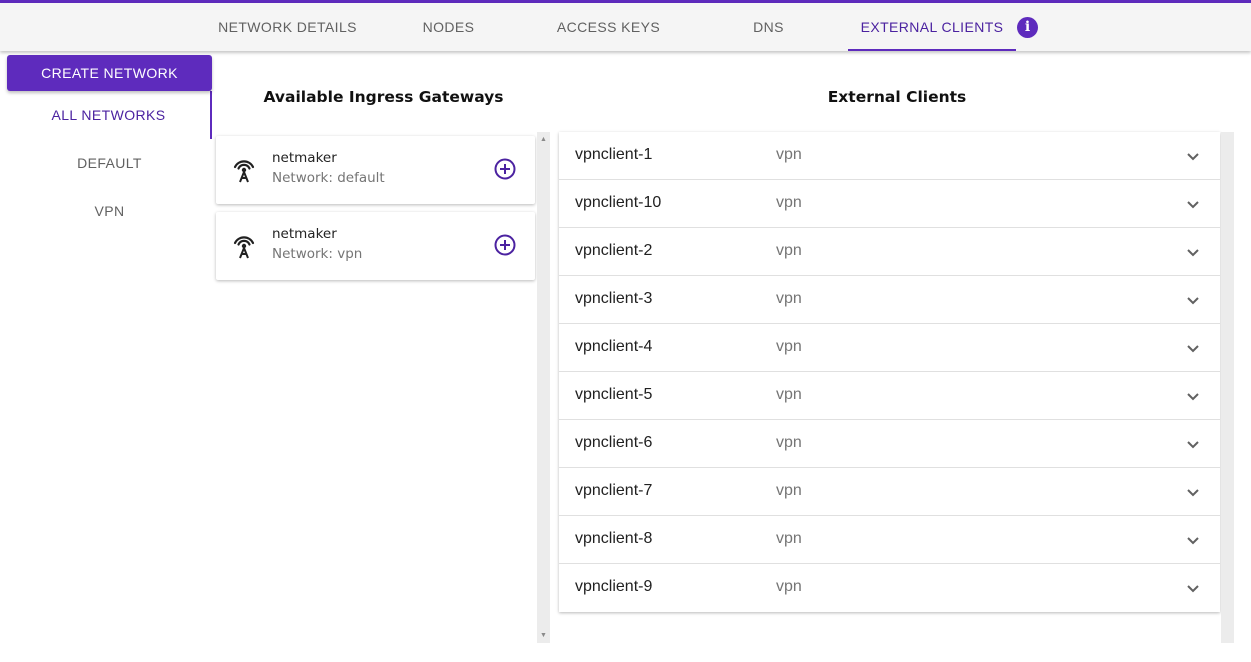 The width and height of the screenshot is (1251, 662). What do you see at coordinates (932, 27) in the screenshot?
I see `tab-external-clients: EXTERNAL CLIENTS` at bounding box center [932, 27].